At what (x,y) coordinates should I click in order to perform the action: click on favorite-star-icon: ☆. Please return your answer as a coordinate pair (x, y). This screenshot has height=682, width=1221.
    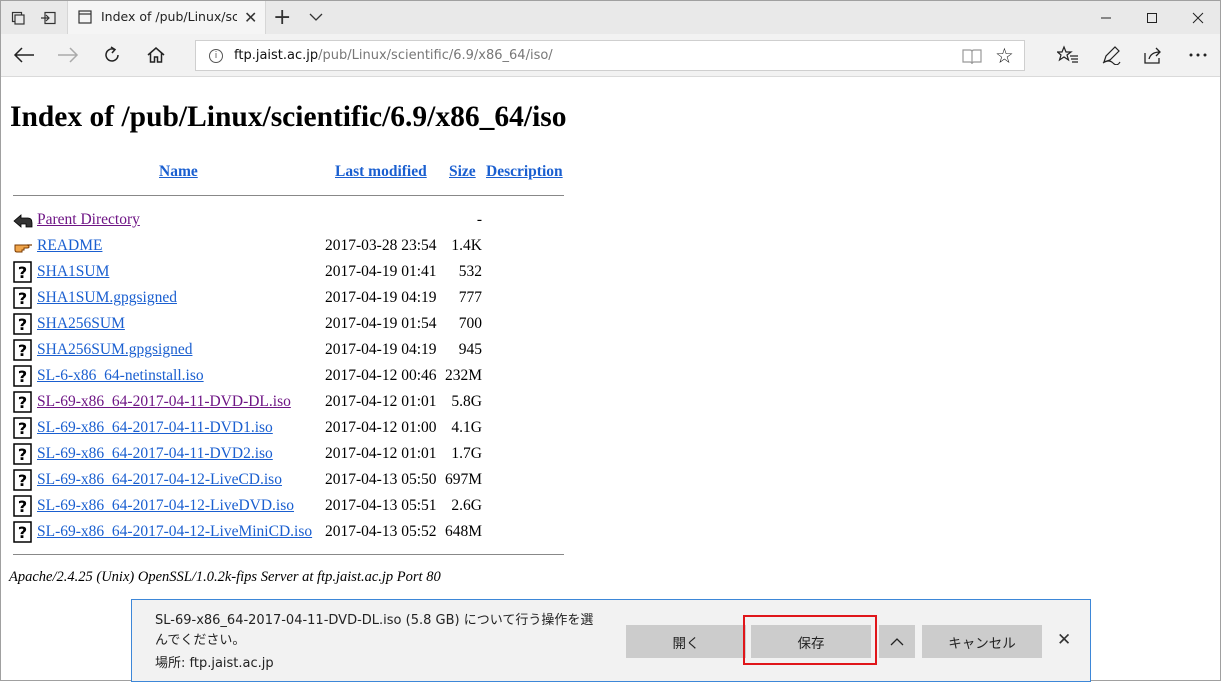
    Looking at the image, I should click on (1004, 56).